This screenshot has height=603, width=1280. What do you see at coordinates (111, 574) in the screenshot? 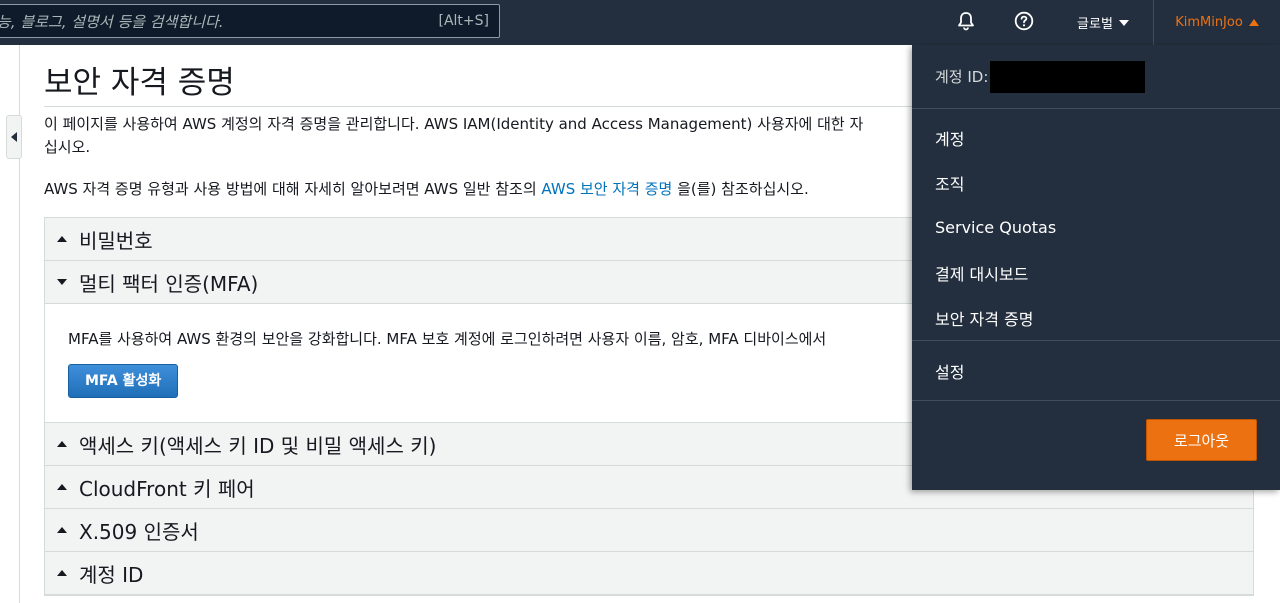
I see `section-label: 계정 ID` at bounding box center [111, 574].